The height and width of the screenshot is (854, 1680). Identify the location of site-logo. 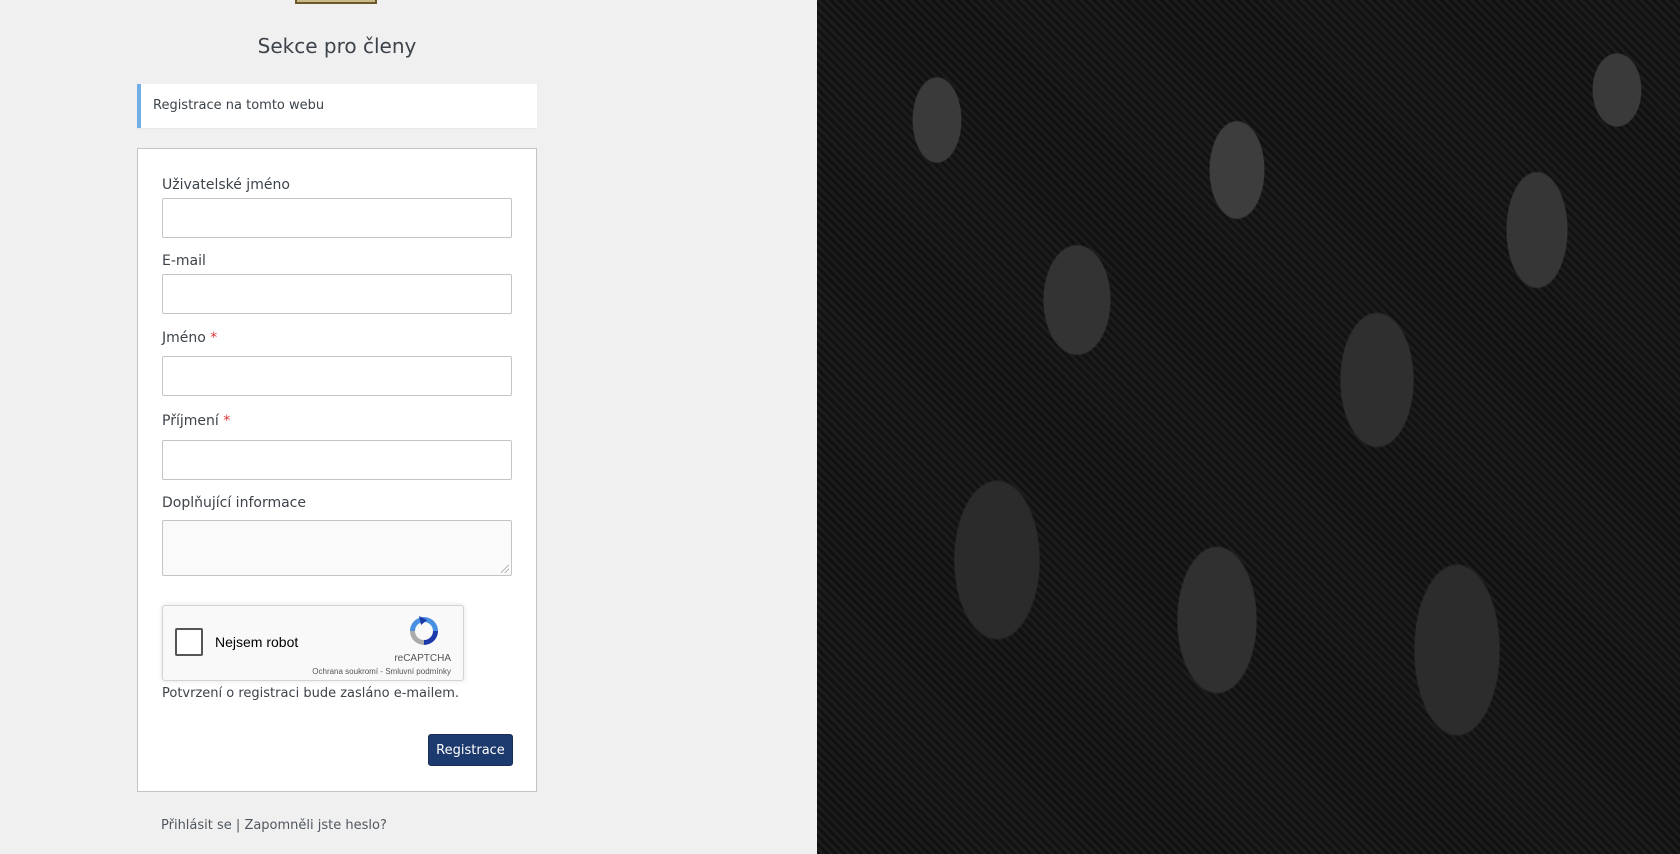
(336, 2).